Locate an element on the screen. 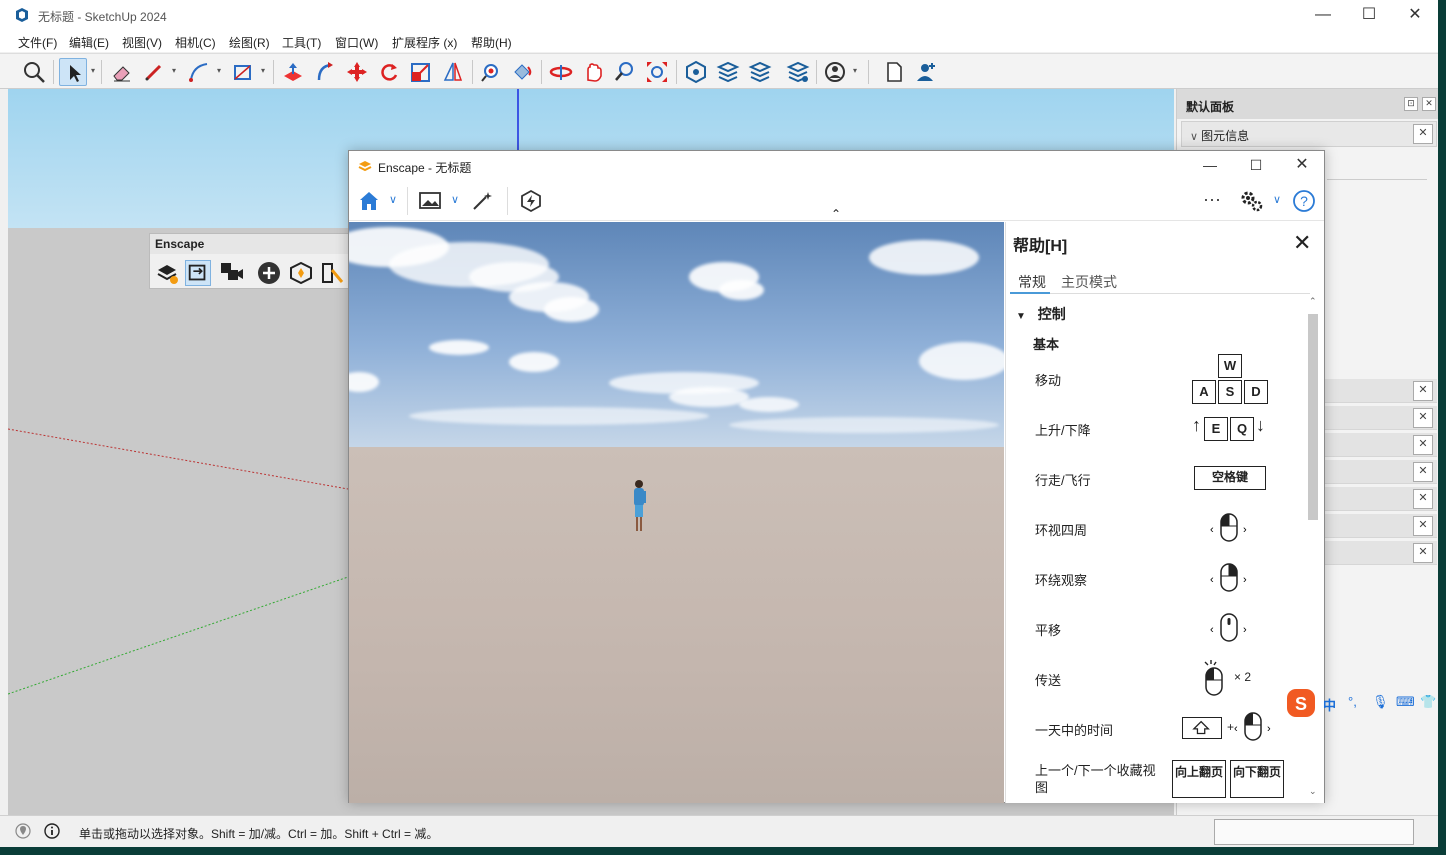  menu-file: 文件(F) is located at coordinates (37, 42).